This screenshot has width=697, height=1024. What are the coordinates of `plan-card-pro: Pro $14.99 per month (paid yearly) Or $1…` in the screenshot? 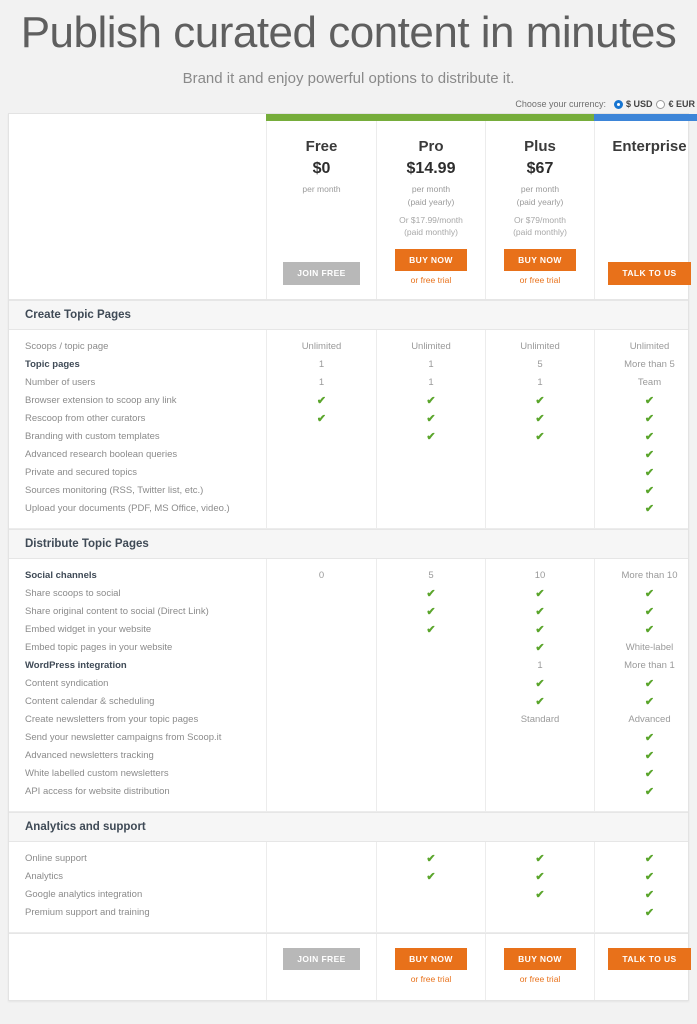 It's located at (430, 210).